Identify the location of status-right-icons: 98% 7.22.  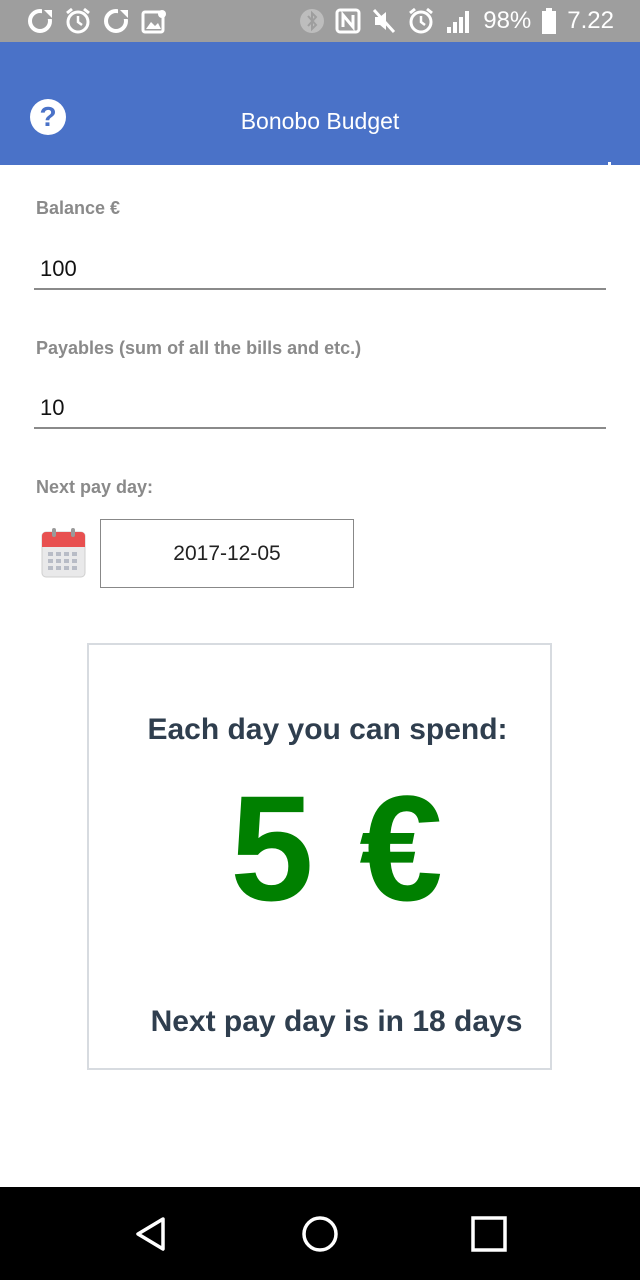
(456, 21).